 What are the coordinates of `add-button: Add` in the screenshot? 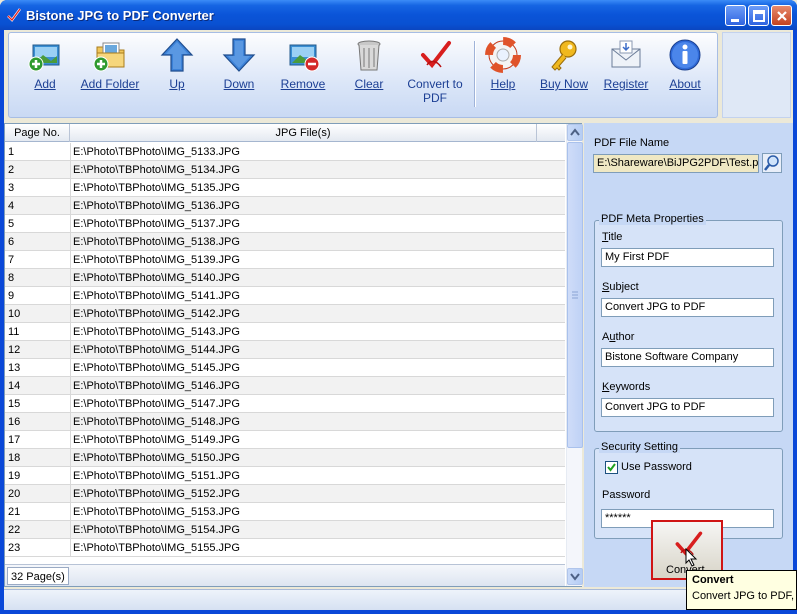 It's located at (45, 72).